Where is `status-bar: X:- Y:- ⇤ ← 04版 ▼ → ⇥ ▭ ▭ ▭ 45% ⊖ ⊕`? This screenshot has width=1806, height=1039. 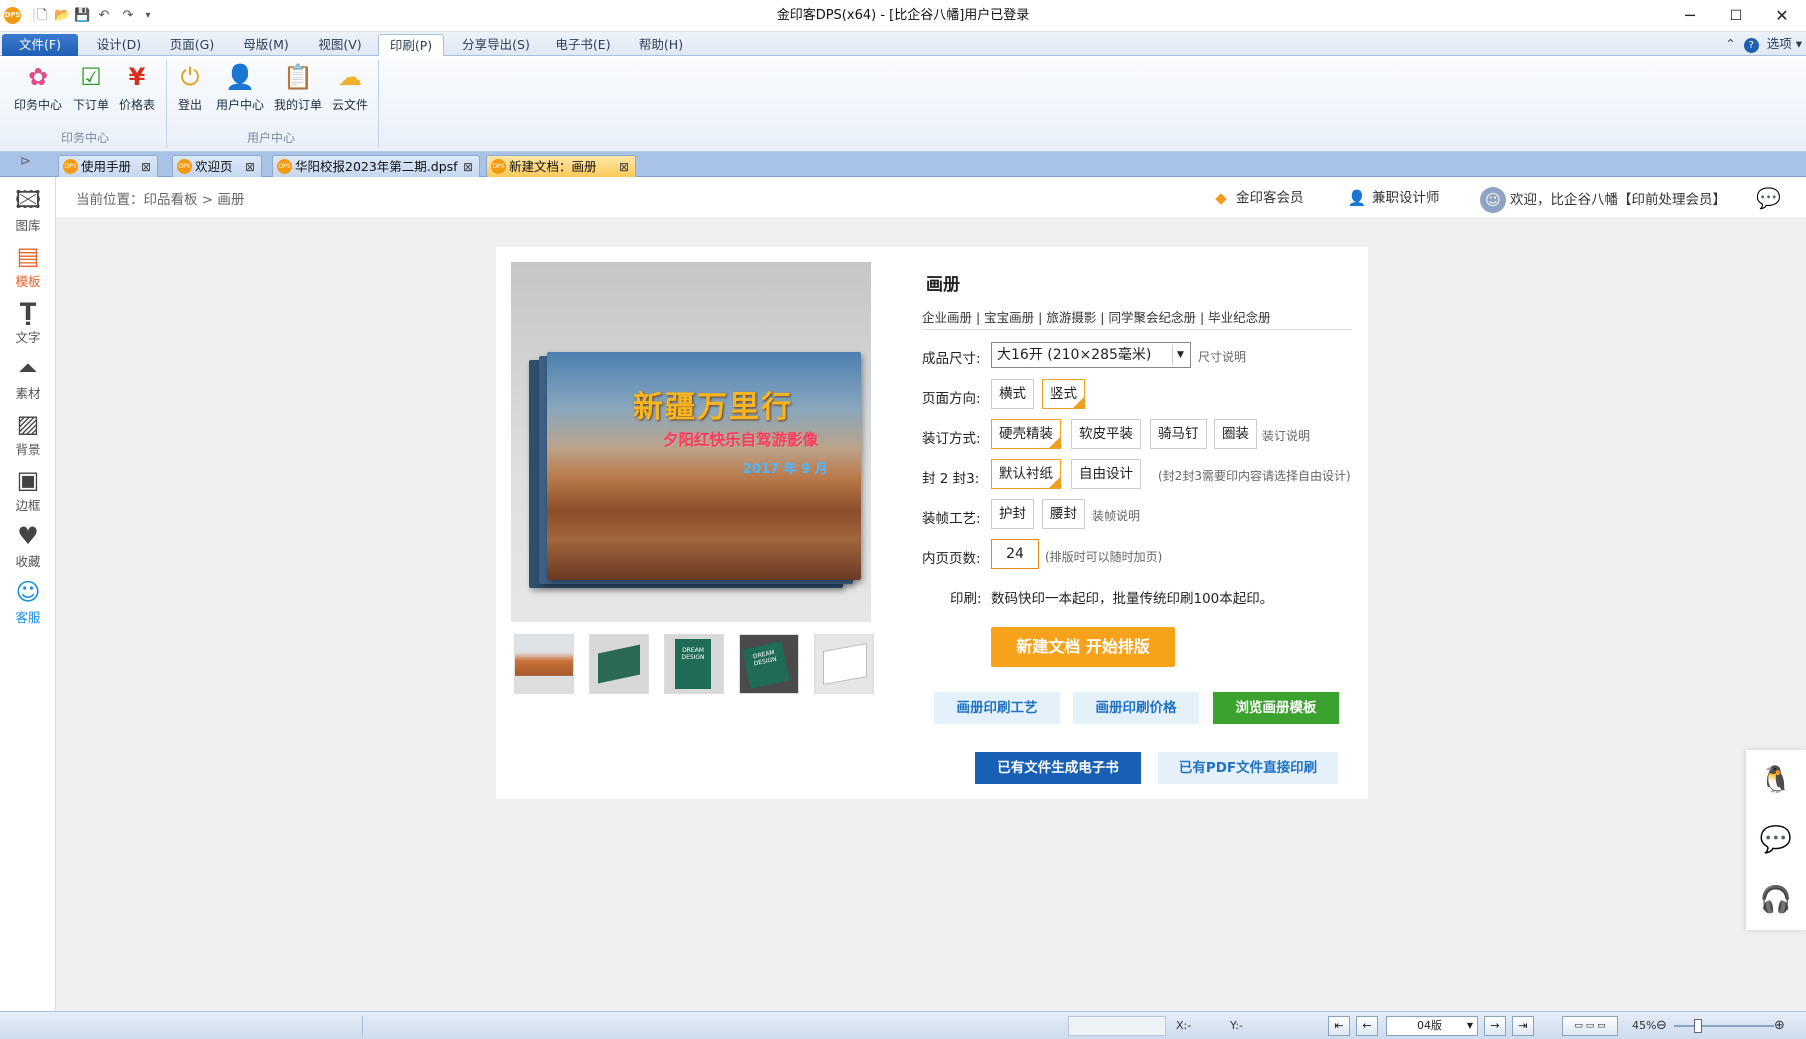
status-bar: X:- Y:- ⇤ ← 04版 ▼ → ⇥ ▭ ▭ ▭ 45% ⊖ ⊕ is located at coordinates (903, 1025).